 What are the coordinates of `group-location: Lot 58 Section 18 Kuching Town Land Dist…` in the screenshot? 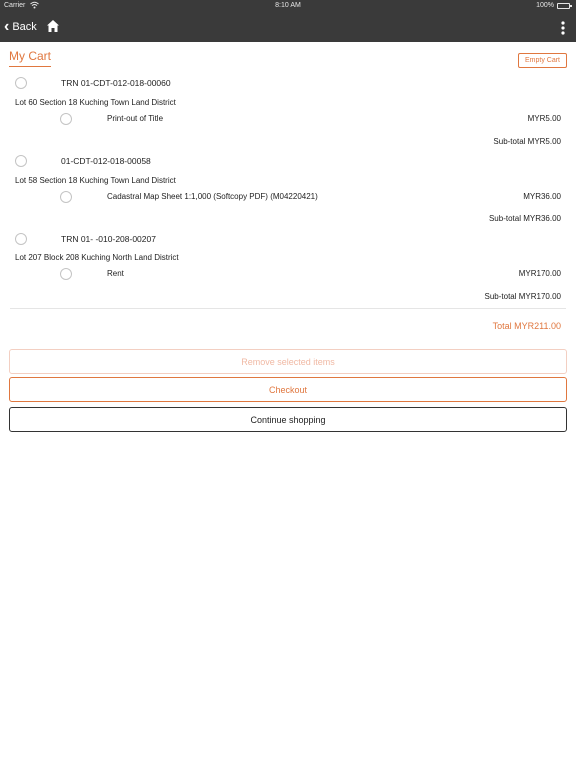 It's located at (95, 180).